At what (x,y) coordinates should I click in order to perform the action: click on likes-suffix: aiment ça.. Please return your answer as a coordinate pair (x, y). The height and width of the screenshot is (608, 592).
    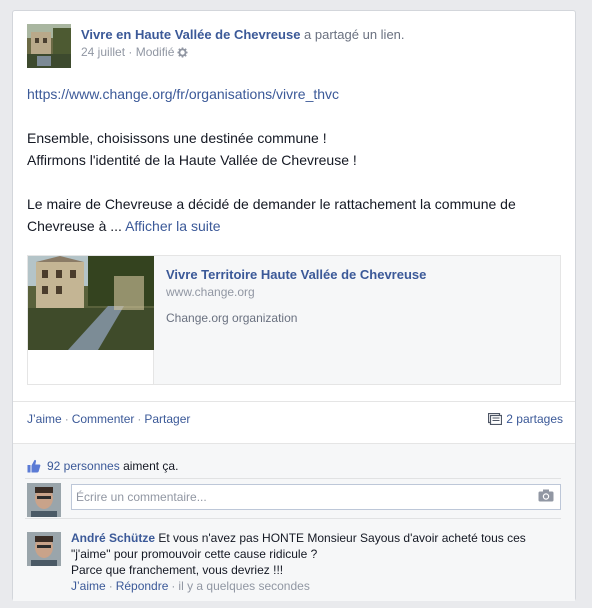
    Looking at the image, I should click on (149, 466).